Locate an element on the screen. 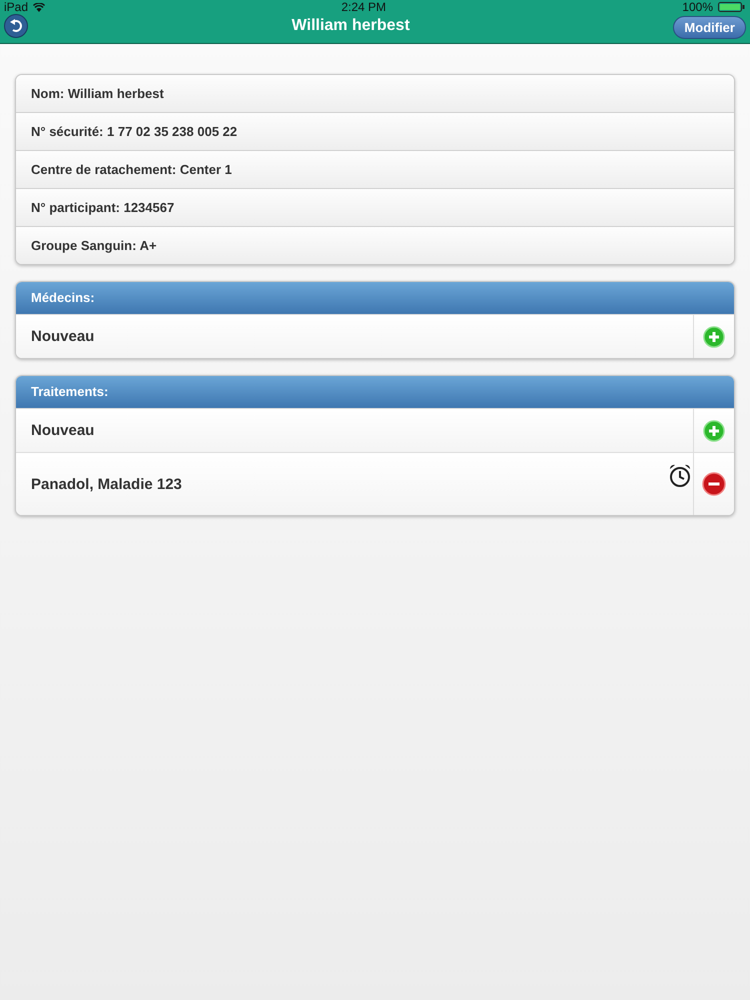  section-header: Médecins: is located at coordinates (375, 298).